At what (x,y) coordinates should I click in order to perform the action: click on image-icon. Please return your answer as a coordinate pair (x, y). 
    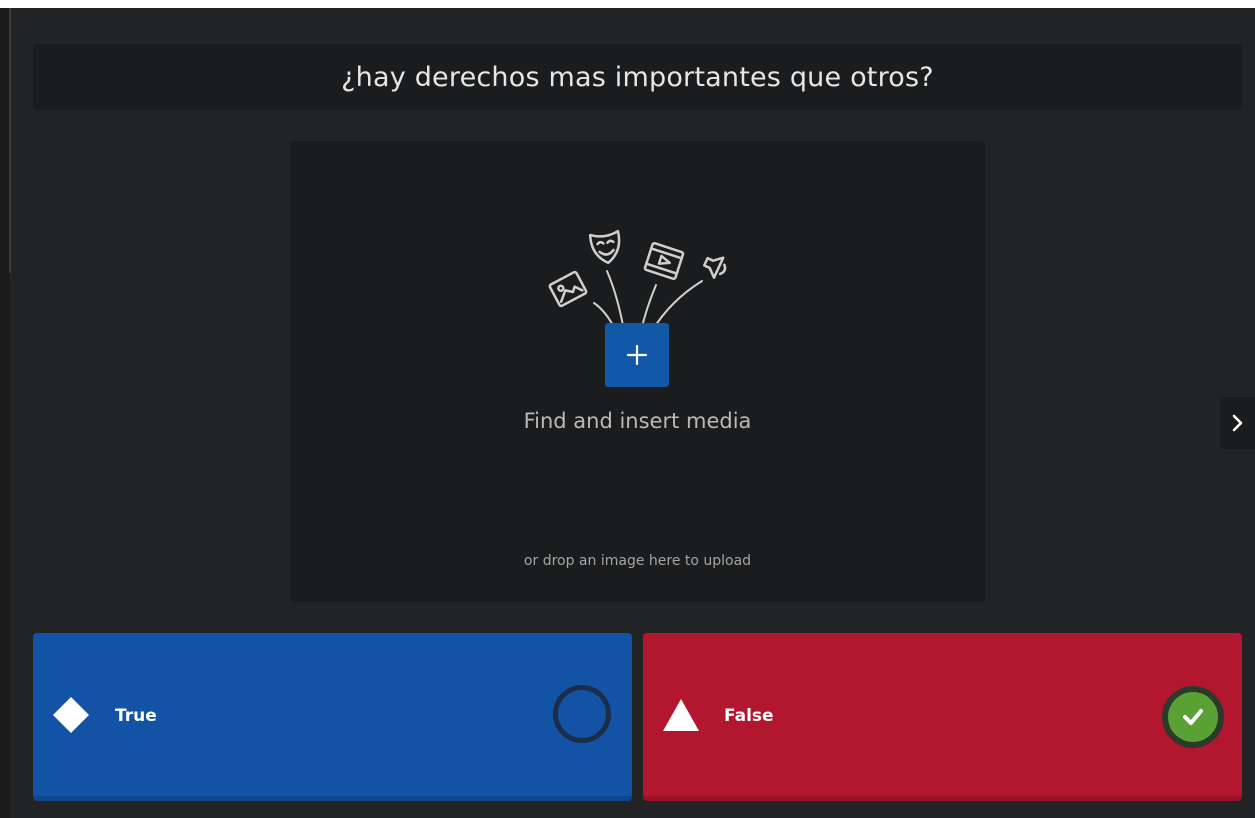
    Looking at the image, I should click on (568, 289).